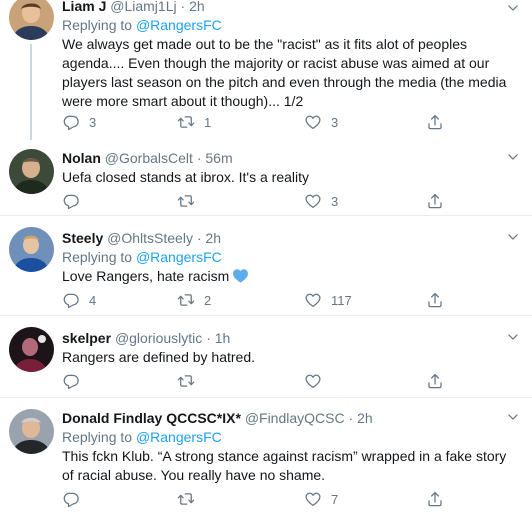  What do you see at coordinates (290, 276) in the screenshot?
I see `tweet-text-line: Love Rangers, hate racism` at bounding box center [290, 276].